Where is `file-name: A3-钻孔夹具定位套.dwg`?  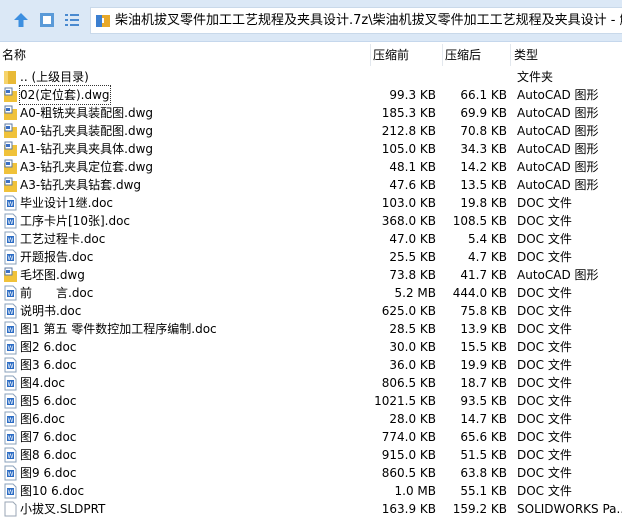 file-name: A3-钻孔夹具定位套.dwg is located at coordinates (87, 167).